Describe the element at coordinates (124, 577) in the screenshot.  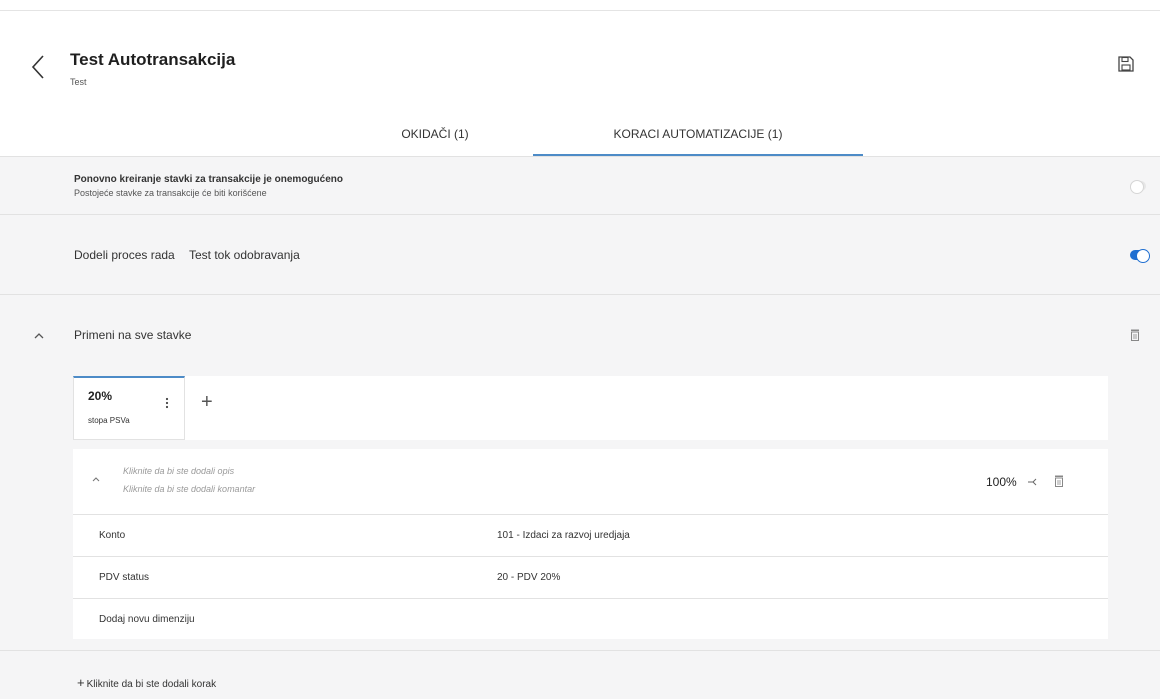
I see `dimension-label: PDV status` at that location.